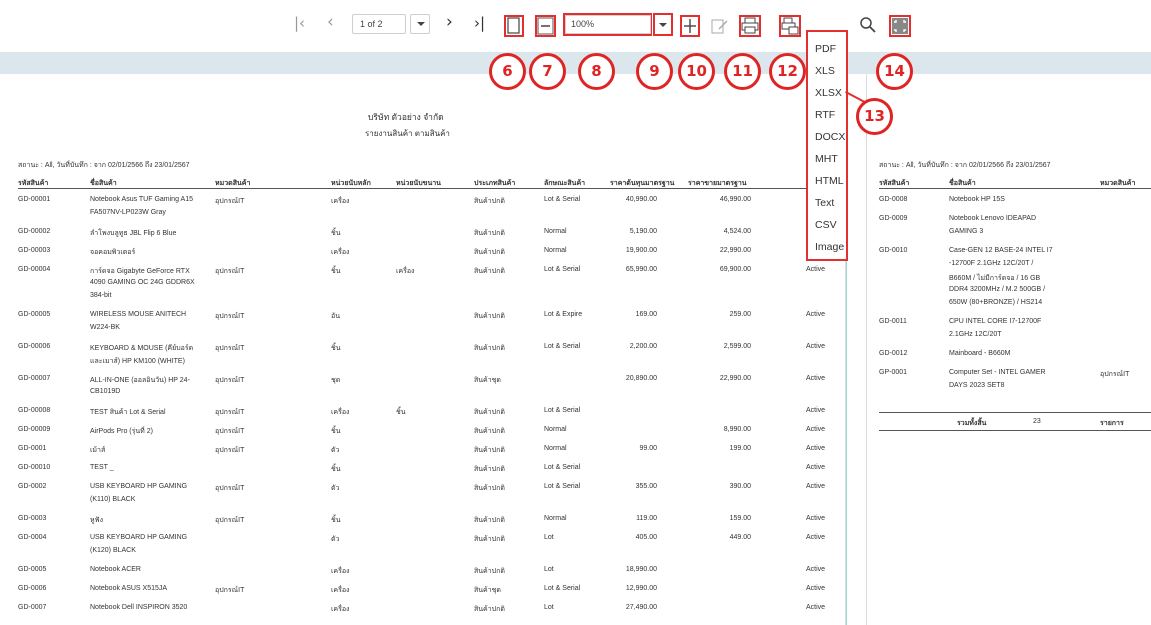 This screenshot has height=625, width=1151. Describe the element at coordinates (1015, 430) in the screenshot. I see `total-rule-bottom` at that location.